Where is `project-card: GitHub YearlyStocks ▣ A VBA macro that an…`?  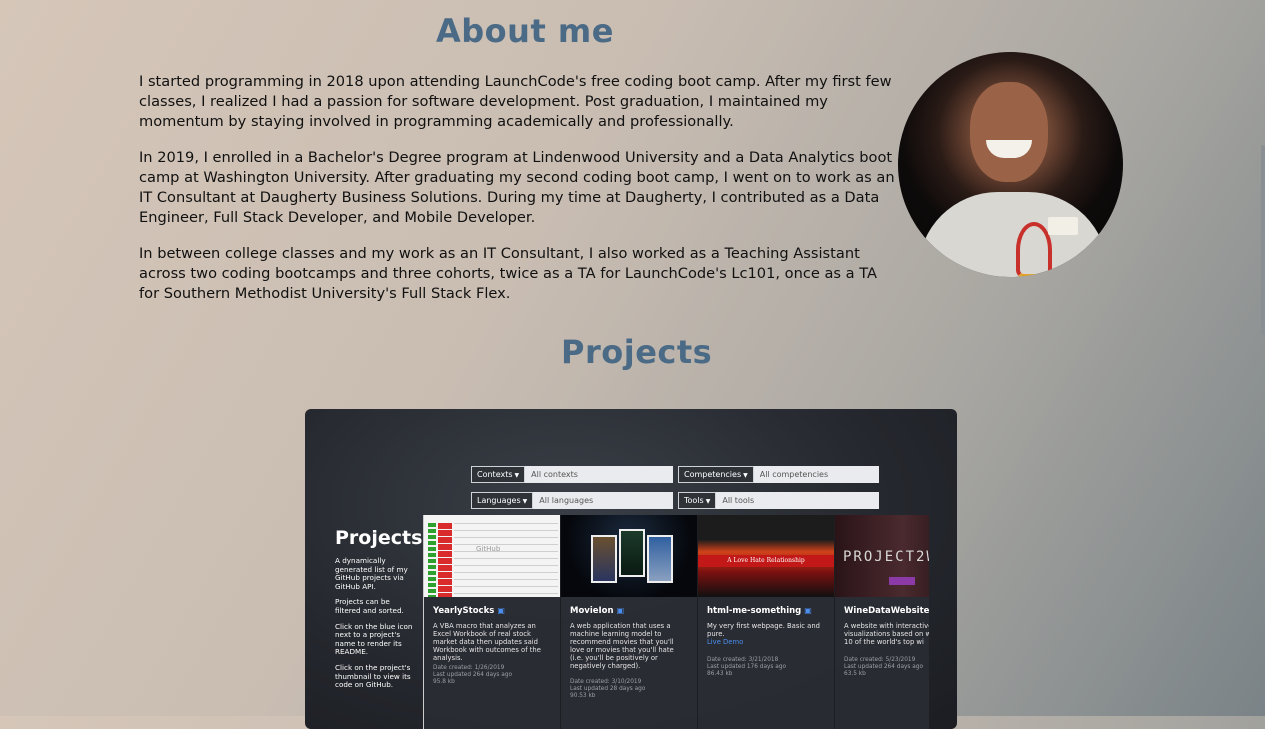
project-card: GitHub YearlyStocks ▣ A VBA macro that an… is located at coordinates (492, 622).